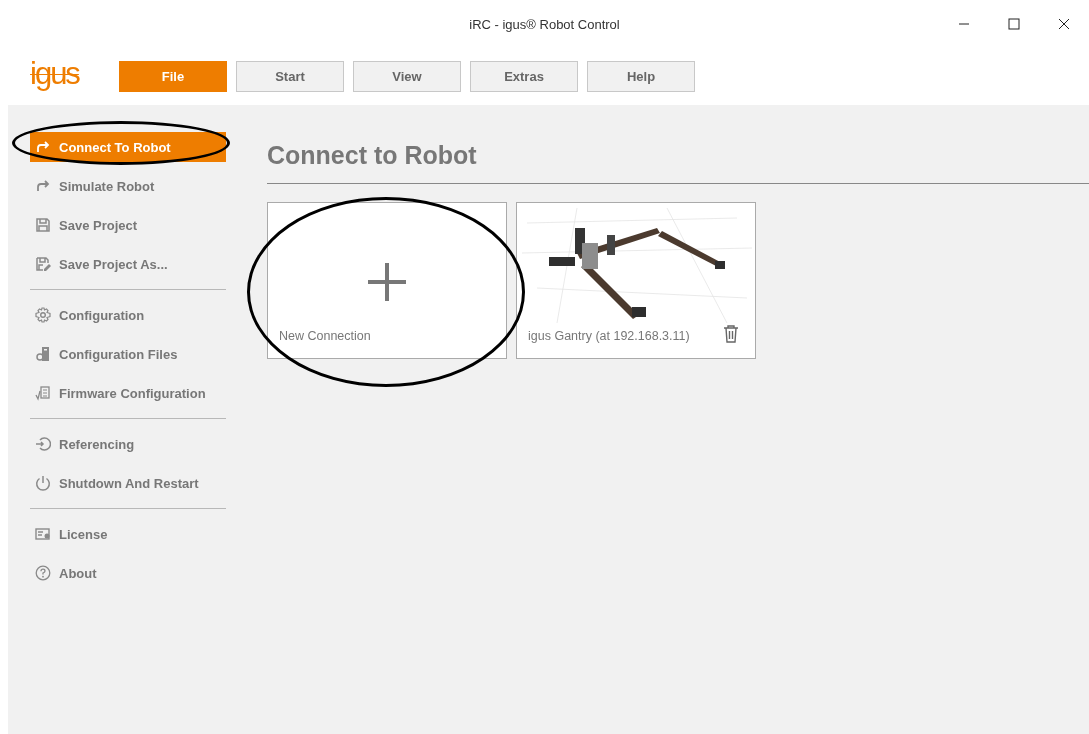 This screenshot has width=1089, height=734. Describe the element at coordinates (128, 147) in the screenshot. I see `sidebar-item: Connect To Robot` at that location.